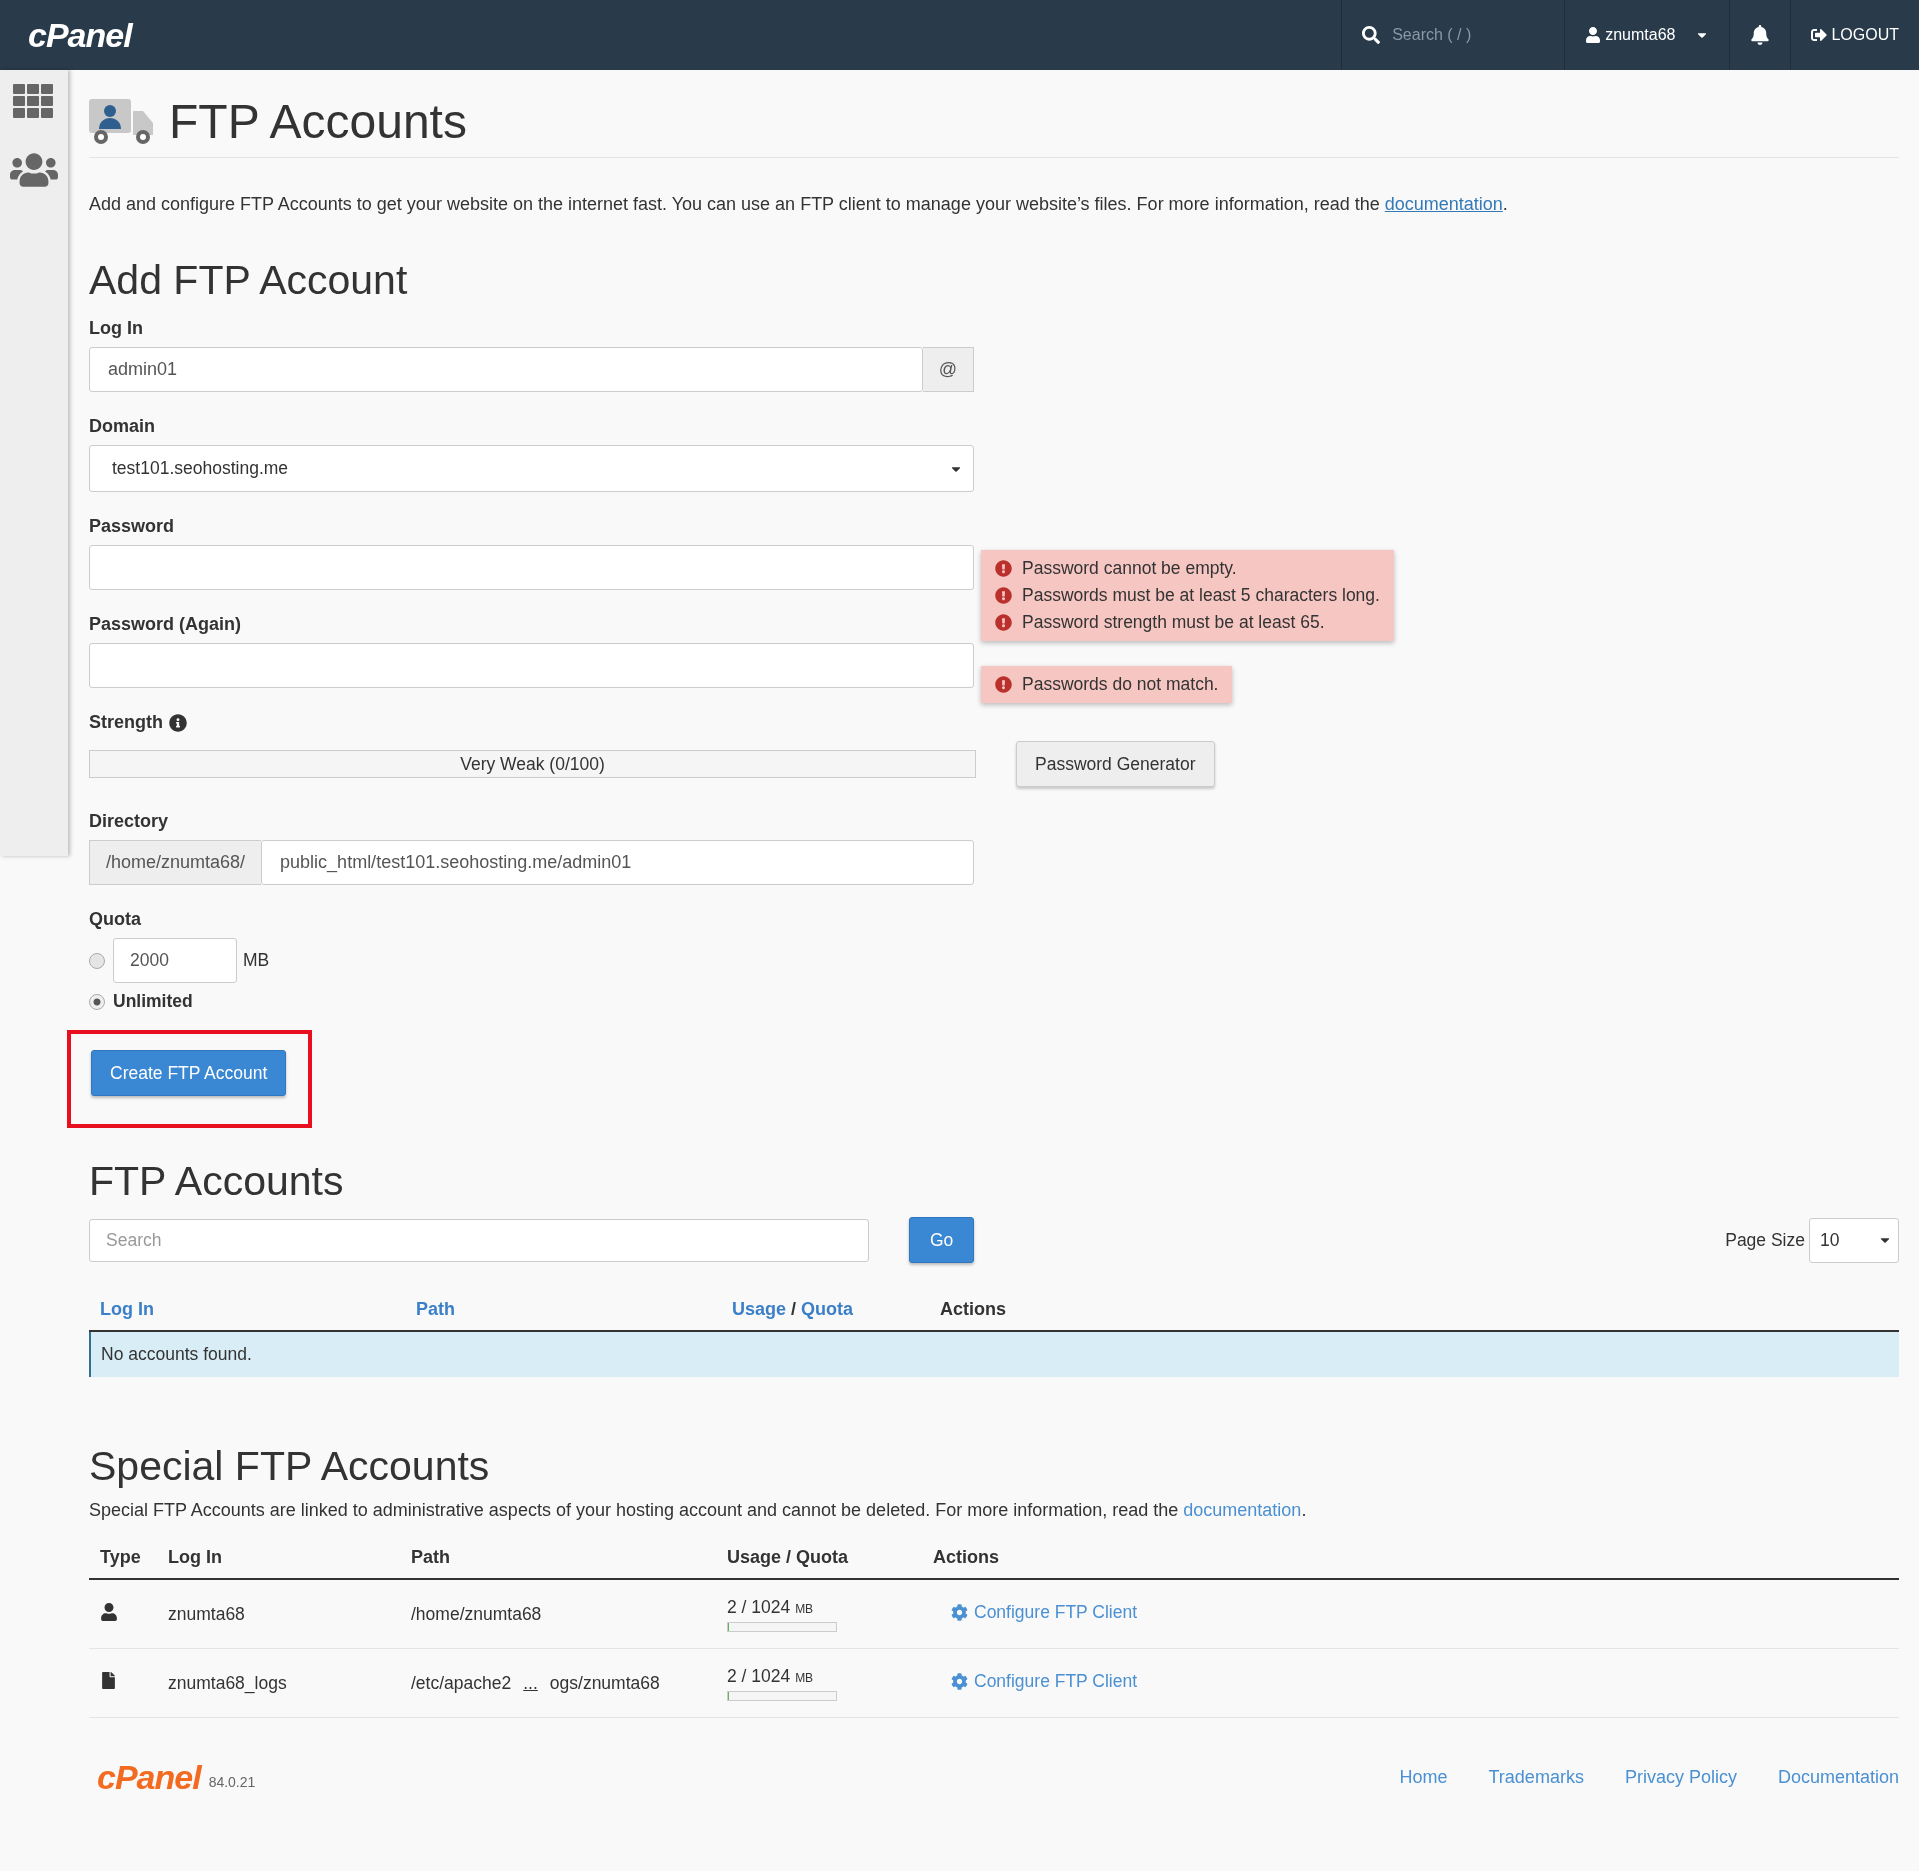 This screenshot has width=1919, height=1871. Describe the element at coordinates (1765, 1240) in the screenshot. I see `page-size-label: Page Size` at that location.